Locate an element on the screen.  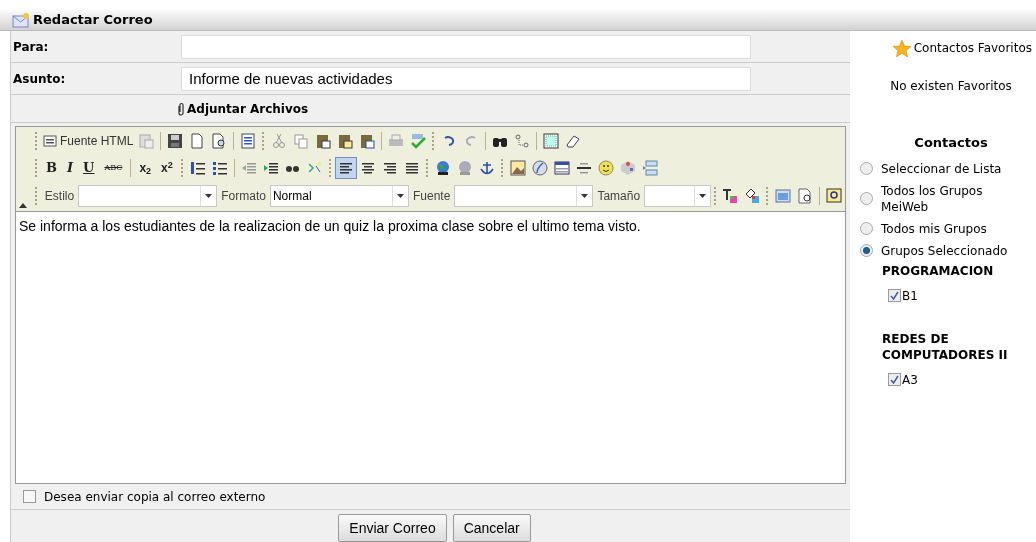
dropdown-select: Normal is located at coordinates (339, 196).